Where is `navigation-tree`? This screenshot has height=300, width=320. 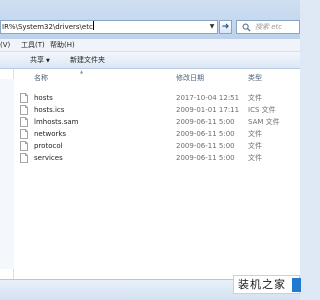 navigation-tree is located at coordinates (7, 174).